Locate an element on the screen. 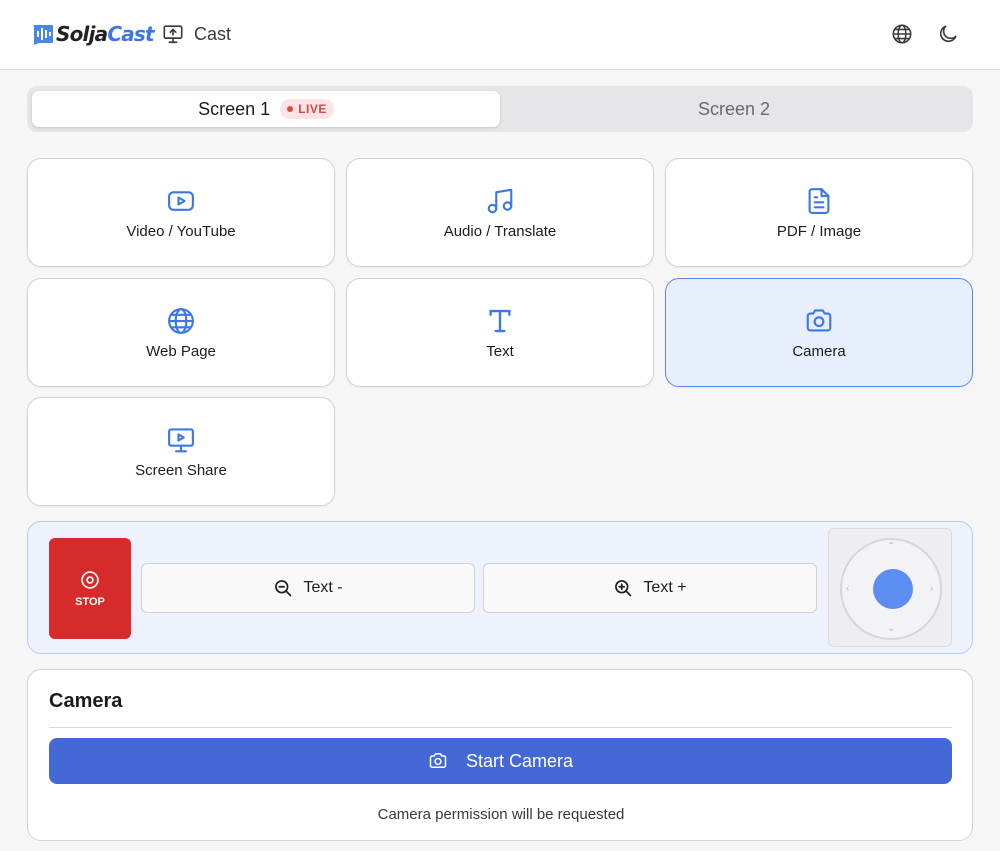 The width and height of the screenshot is (1000, 851). joystick-ring: ⌃ ⌄ ‹ › is located at coordinates (891, 589).